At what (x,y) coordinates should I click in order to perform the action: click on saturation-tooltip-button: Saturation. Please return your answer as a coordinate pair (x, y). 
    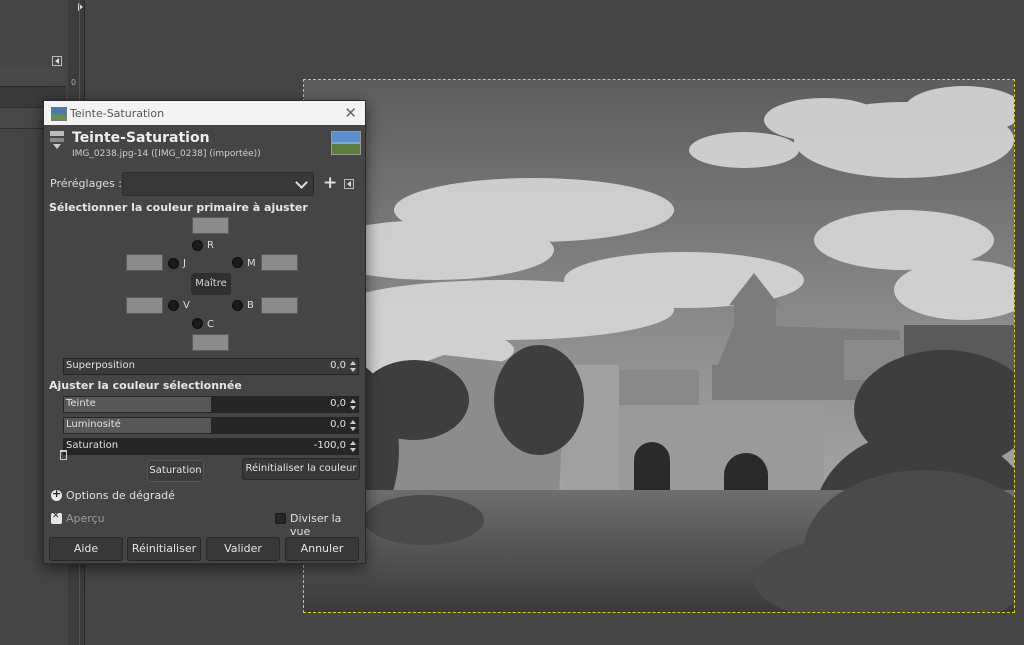
    Looking at the image, I should click on (175, 471).